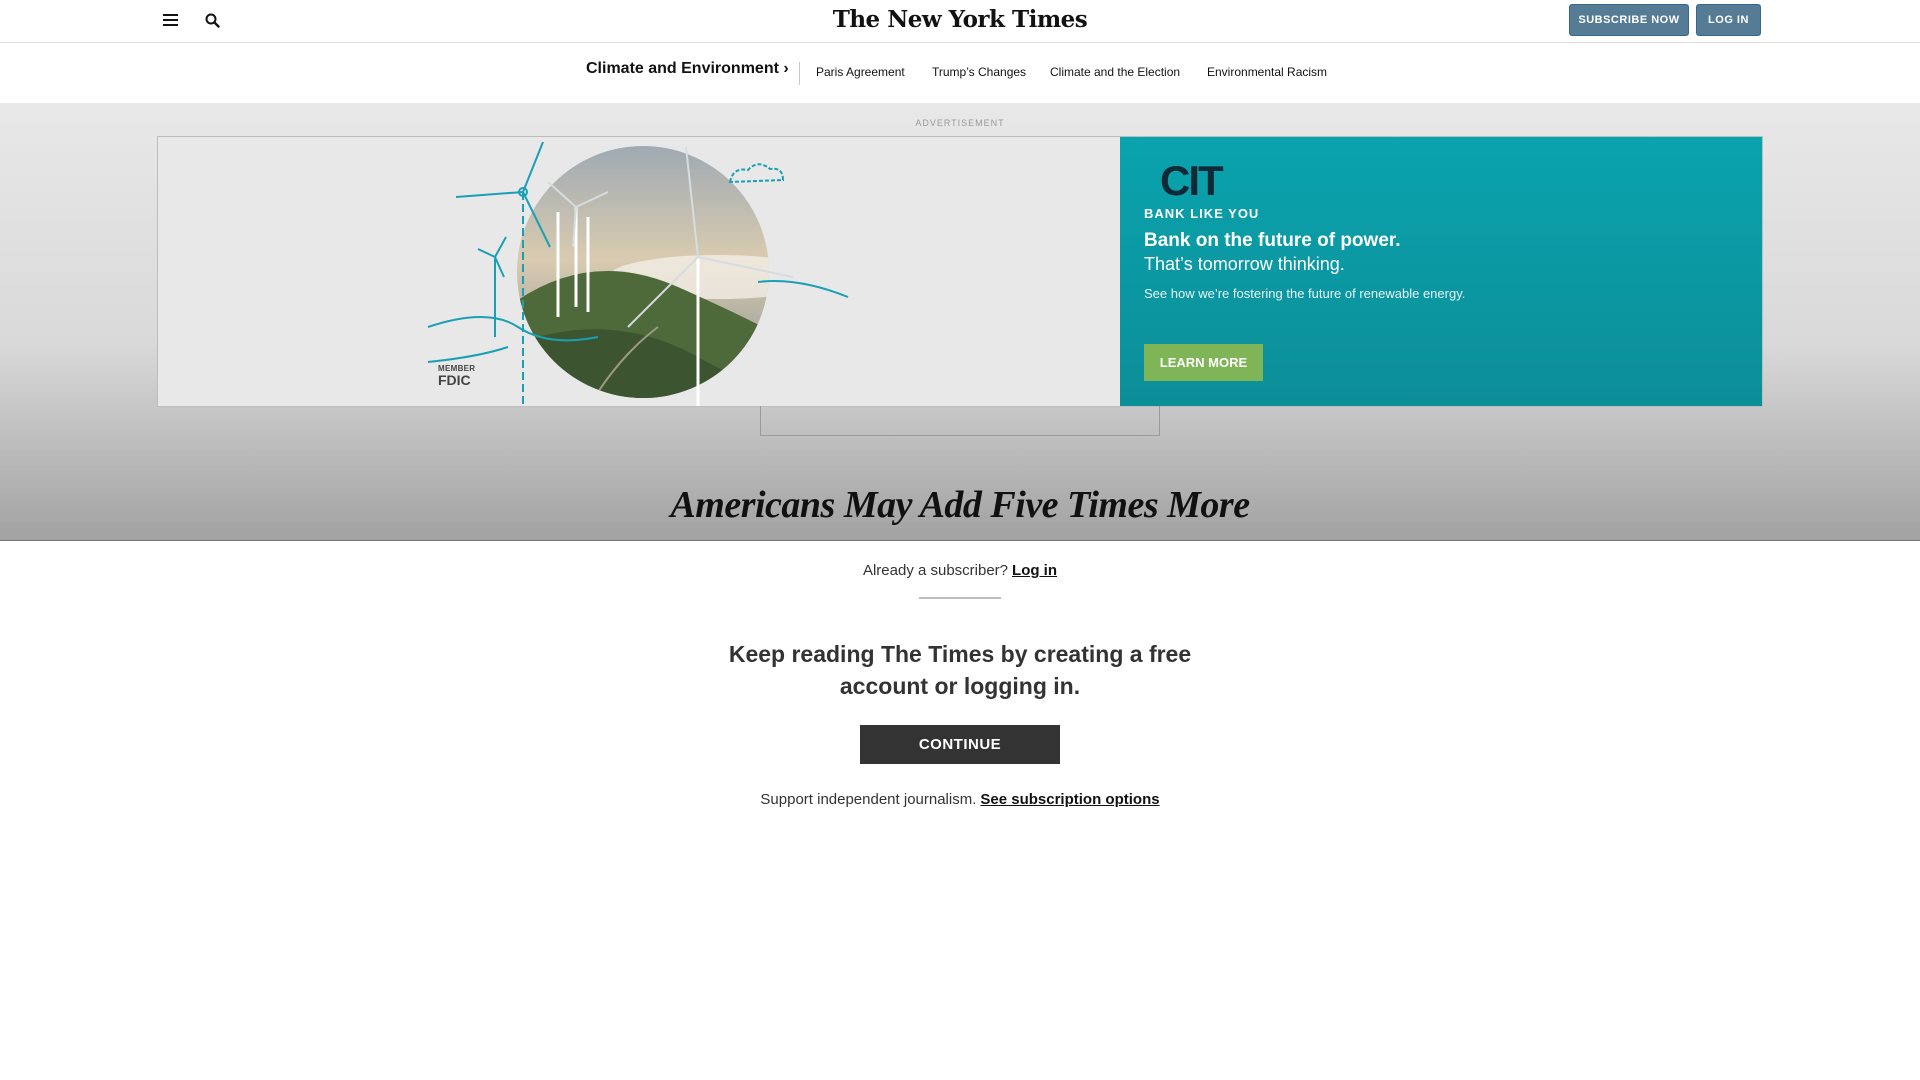 The width and height of the screenshot is (1920, 1080). Describe the element at coordinates (799, 73) in the screenshot. I see `section-divider` at that location.